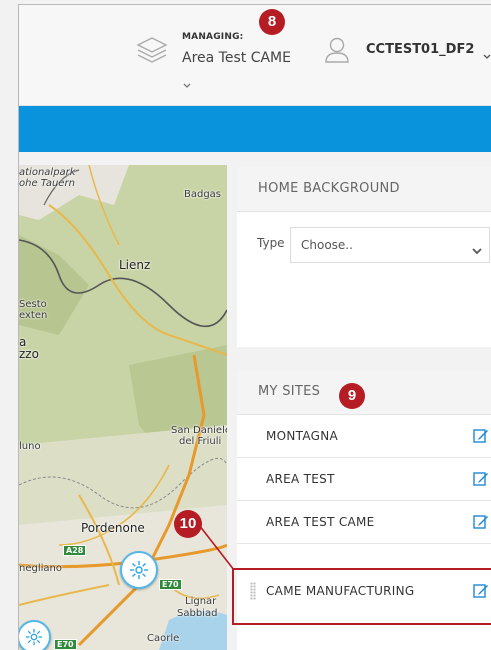  What do you see at coordinates (113, 528) in the screenshot?
I see `map-label: Pordenone` at bounding box center [113, 528].